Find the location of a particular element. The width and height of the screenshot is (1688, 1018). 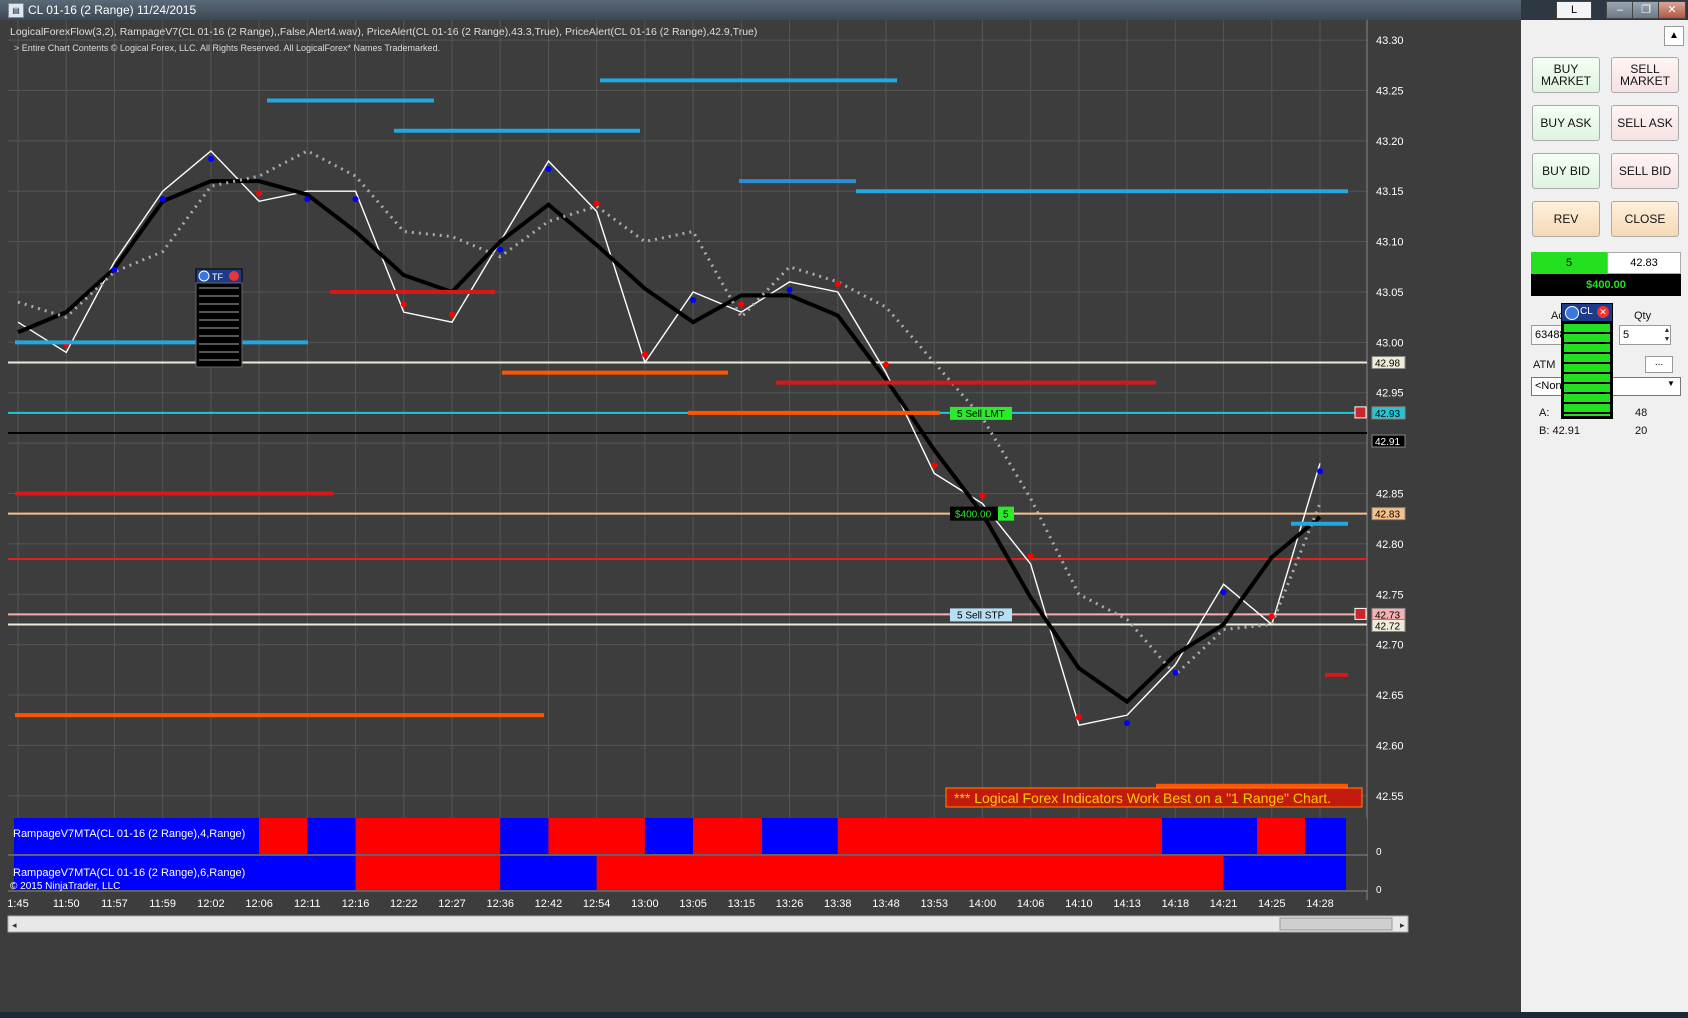

window-controls: L – ❐ ✕ is located at coordinates (1604, 10).